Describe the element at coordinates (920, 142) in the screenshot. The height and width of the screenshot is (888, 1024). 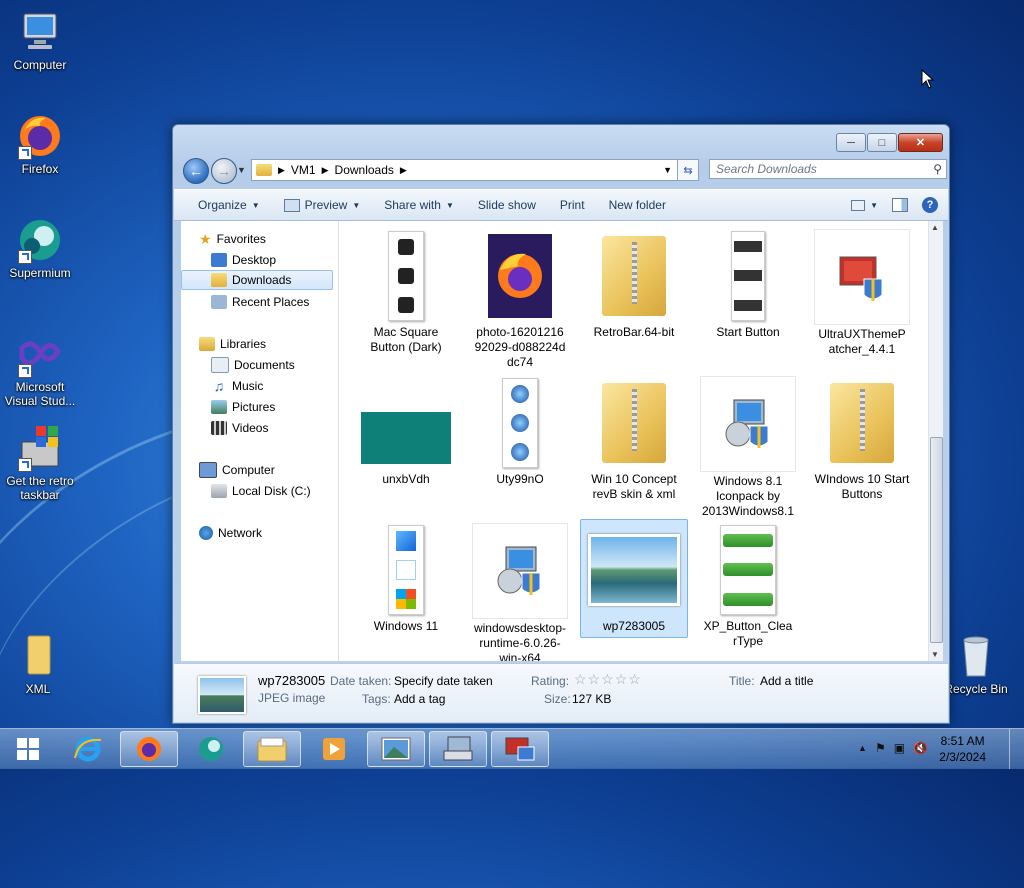
I see `close-button: ✕` at that location.